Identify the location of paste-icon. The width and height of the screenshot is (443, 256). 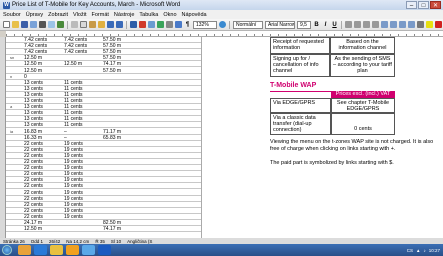
(92, 24).